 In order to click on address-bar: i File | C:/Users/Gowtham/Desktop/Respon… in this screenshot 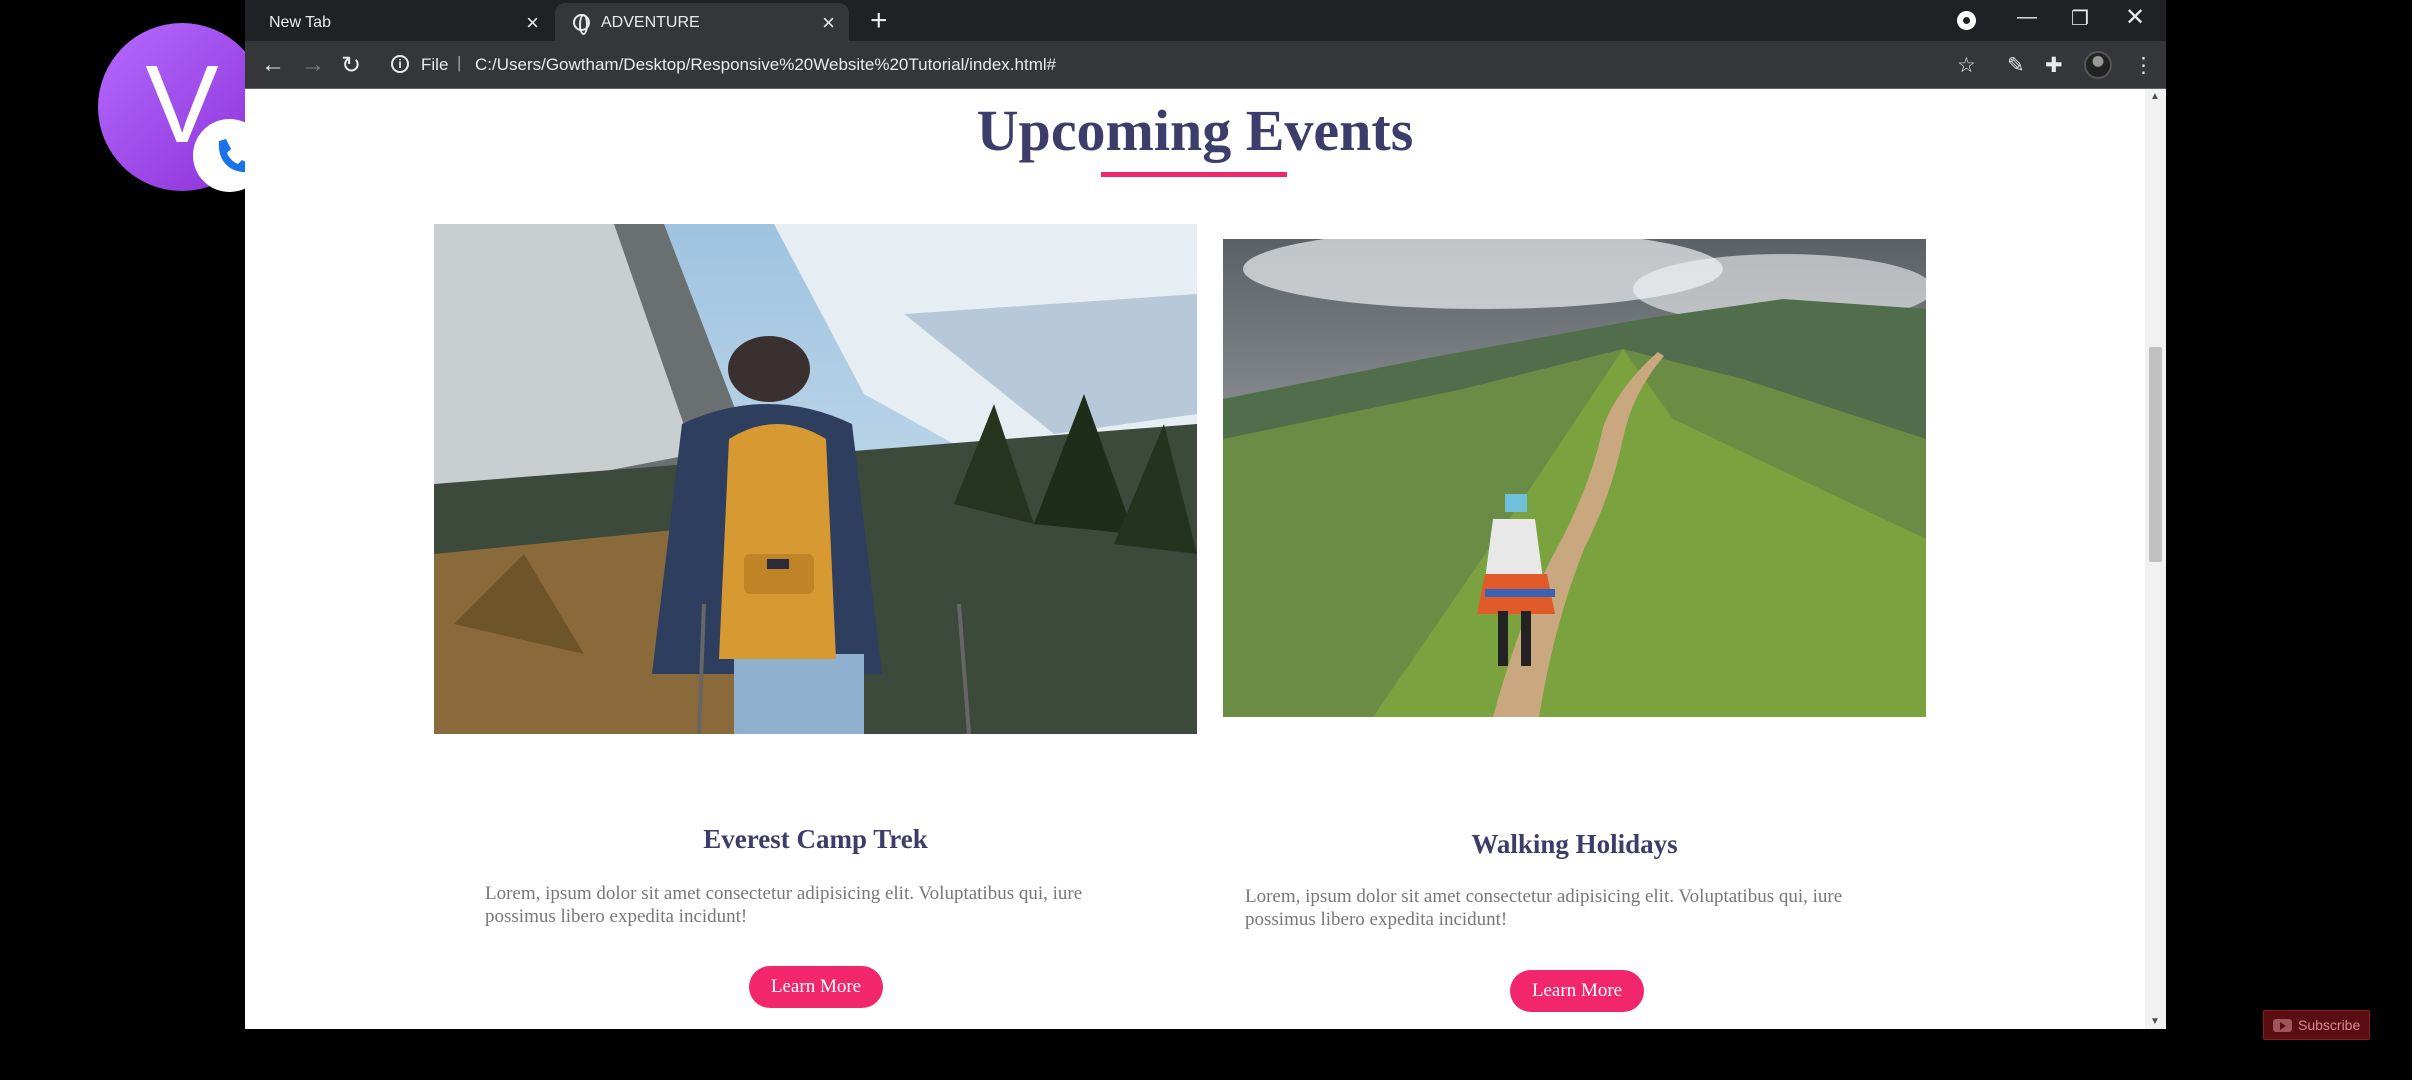, I will do `click(1221, 65)`.